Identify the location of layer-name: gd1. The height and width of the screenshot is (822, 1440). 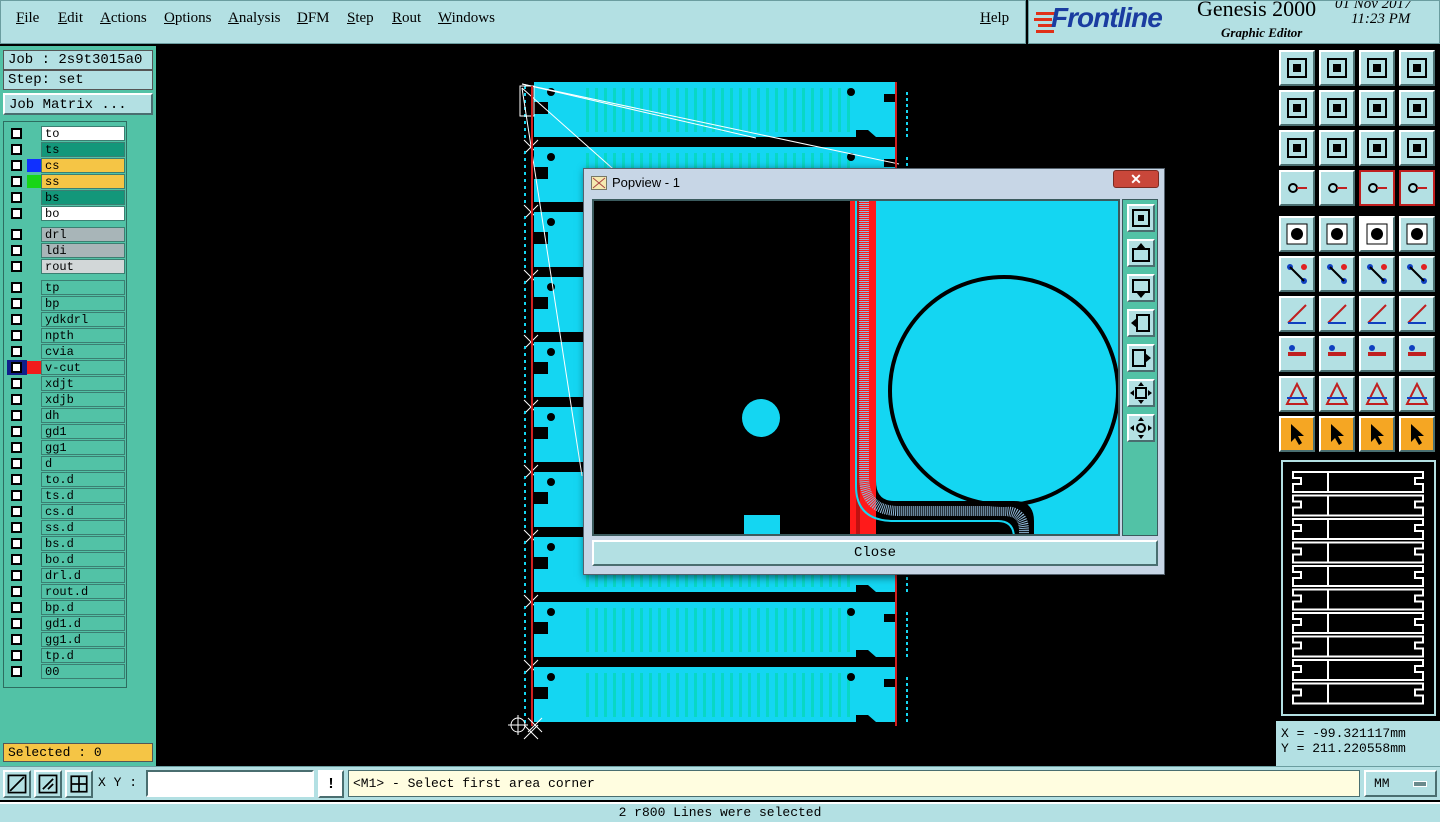
(83, 431).